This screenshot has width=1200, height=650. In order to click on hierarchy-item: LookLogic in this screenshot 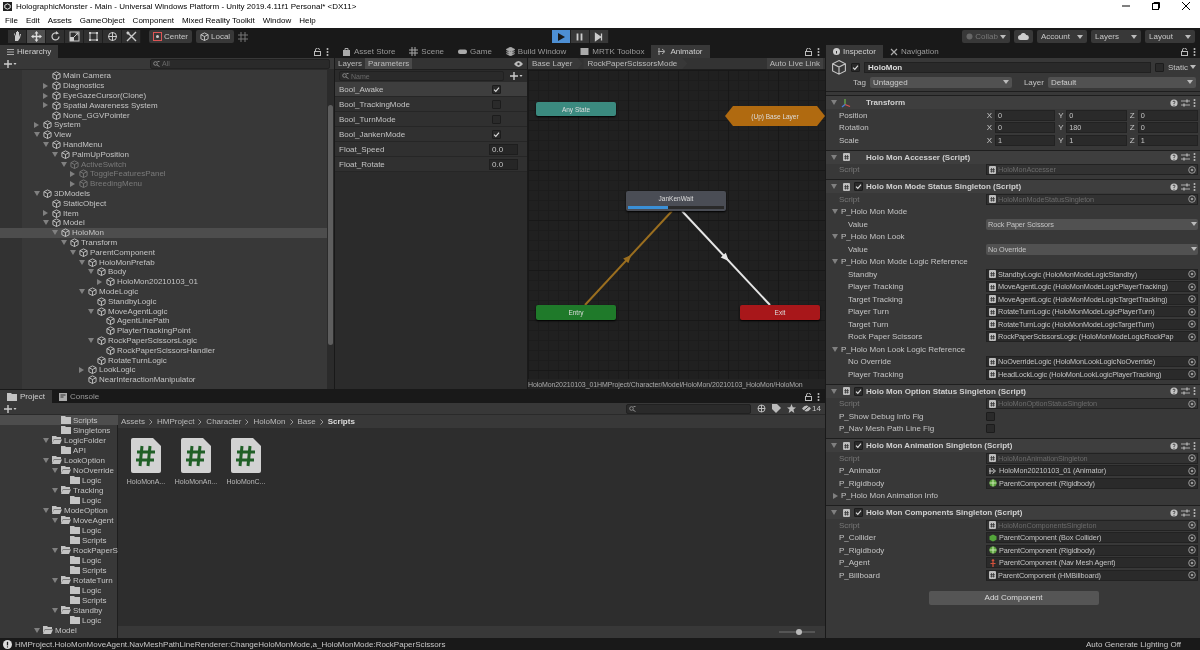, I will do `click(163, 369)`.